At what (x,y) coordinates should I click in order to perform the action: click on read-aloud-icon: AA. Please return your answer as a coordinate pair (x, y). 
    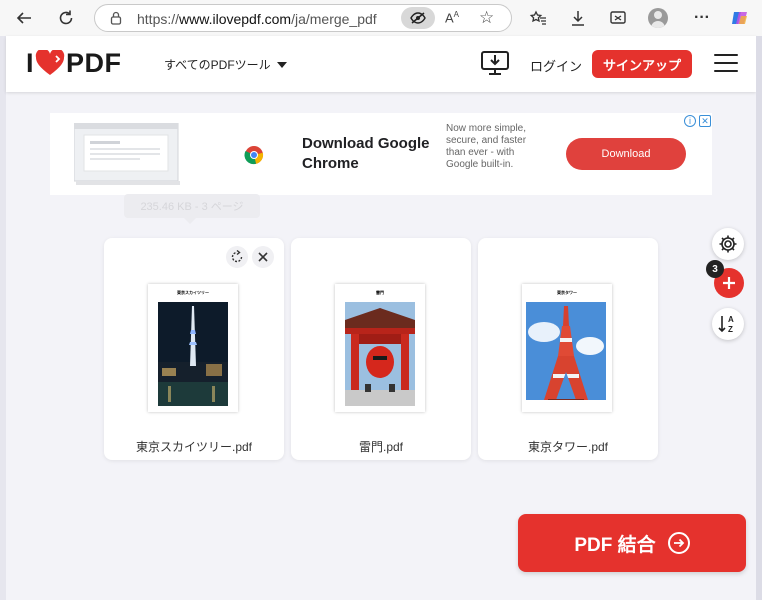
    Looking at the image, I should click on (452, 17).